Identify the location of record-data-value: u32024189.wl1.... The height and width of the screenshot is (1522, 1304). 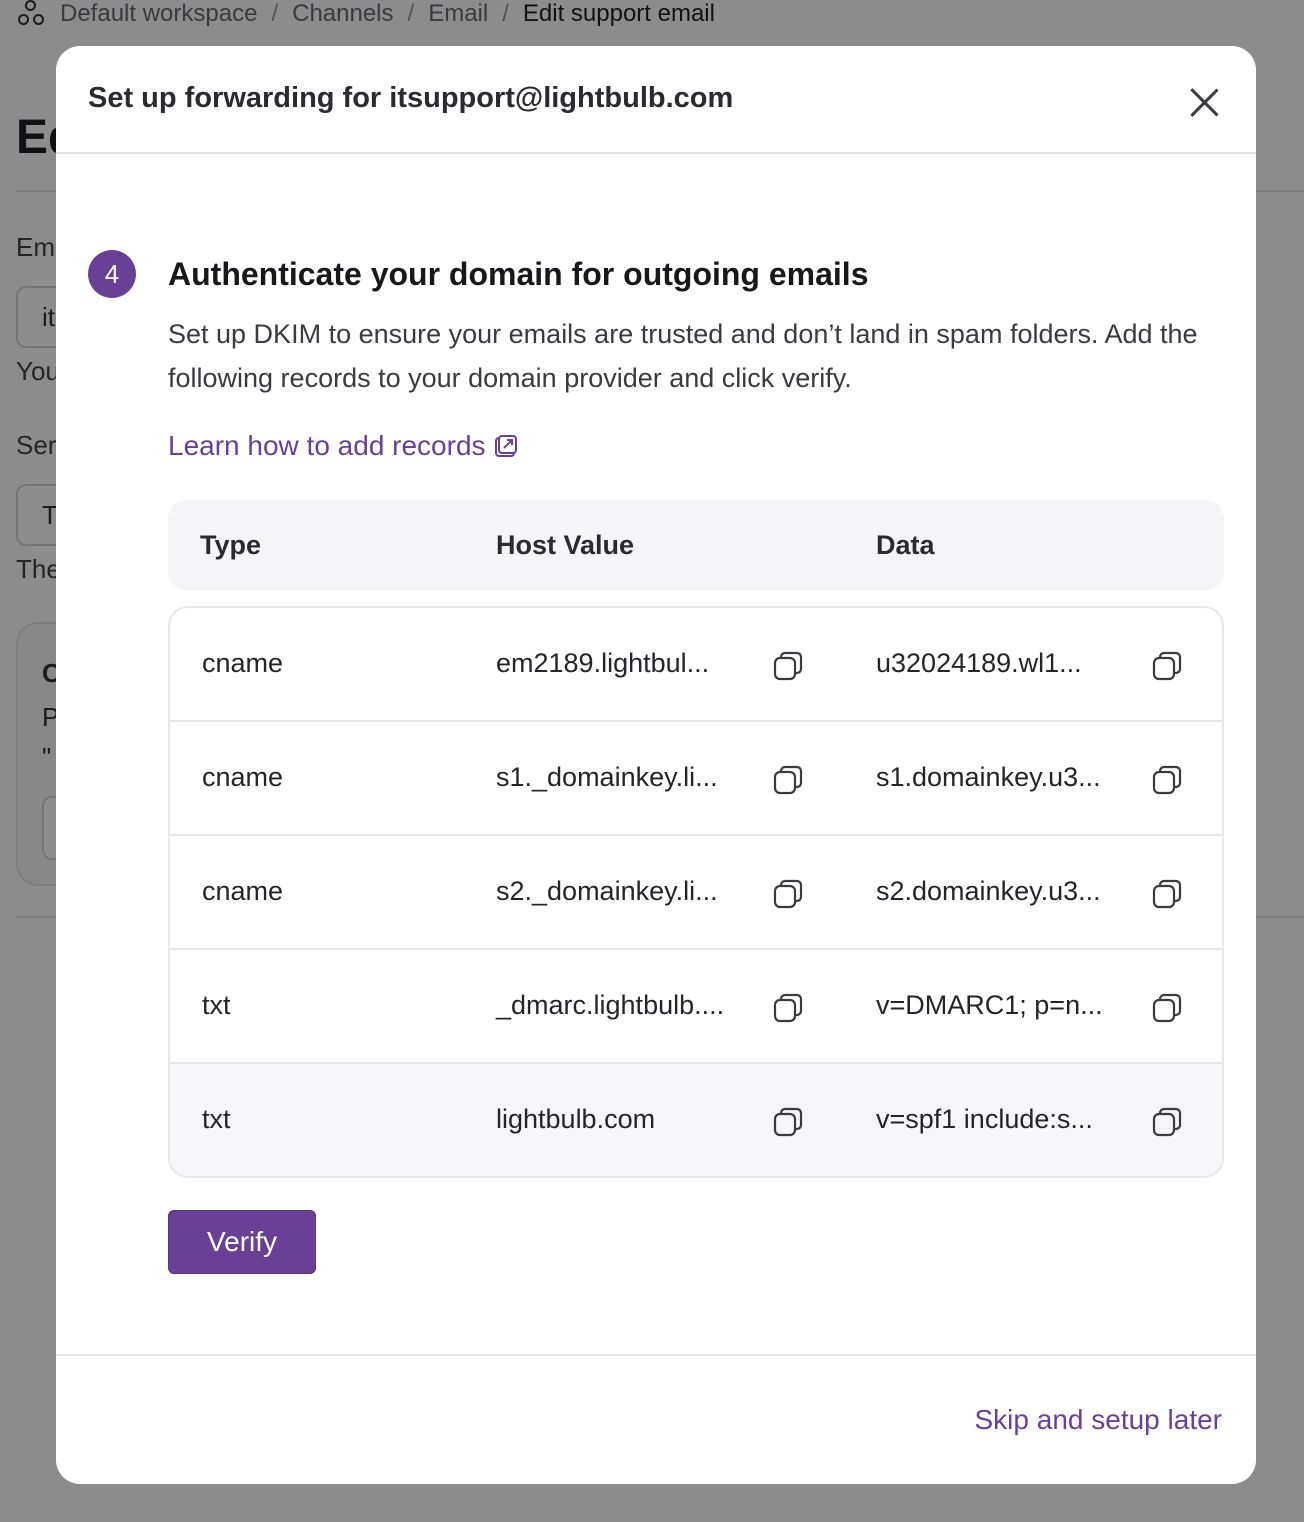
(979, 663).